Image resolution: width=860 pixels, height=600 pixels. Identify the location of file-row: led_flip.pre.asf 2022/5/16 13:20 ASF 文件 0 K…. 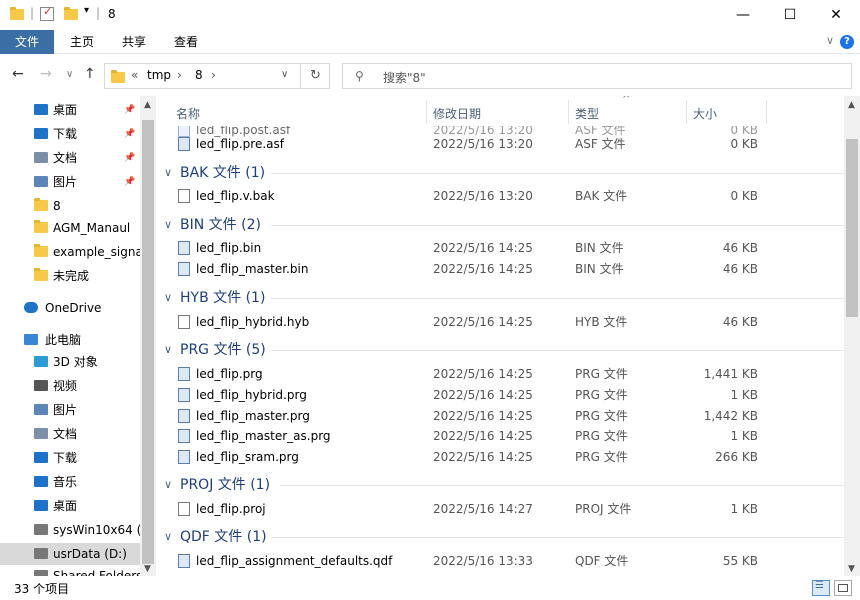
(500, 144).